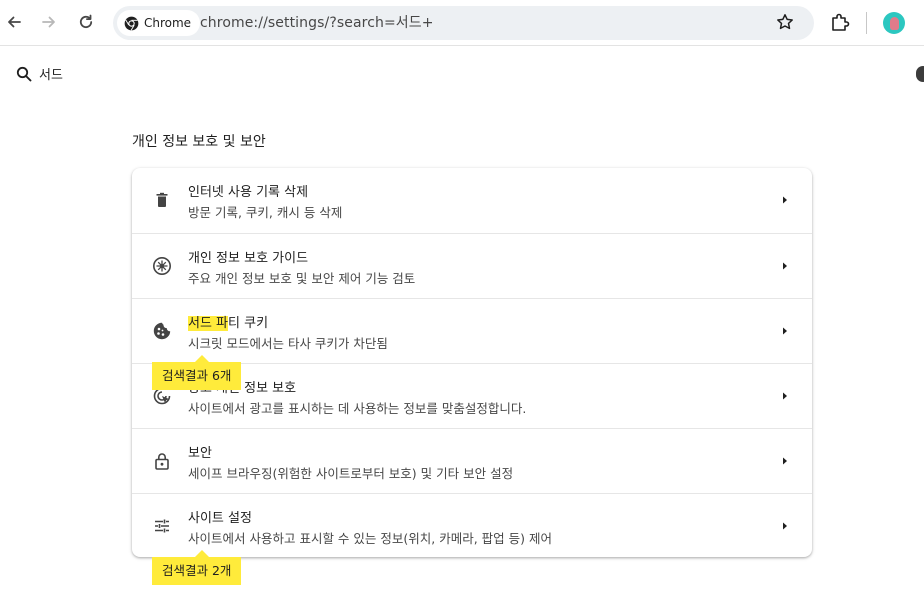 The image size is (924, 607). I want to click on compass-icon, so click(162, 266).